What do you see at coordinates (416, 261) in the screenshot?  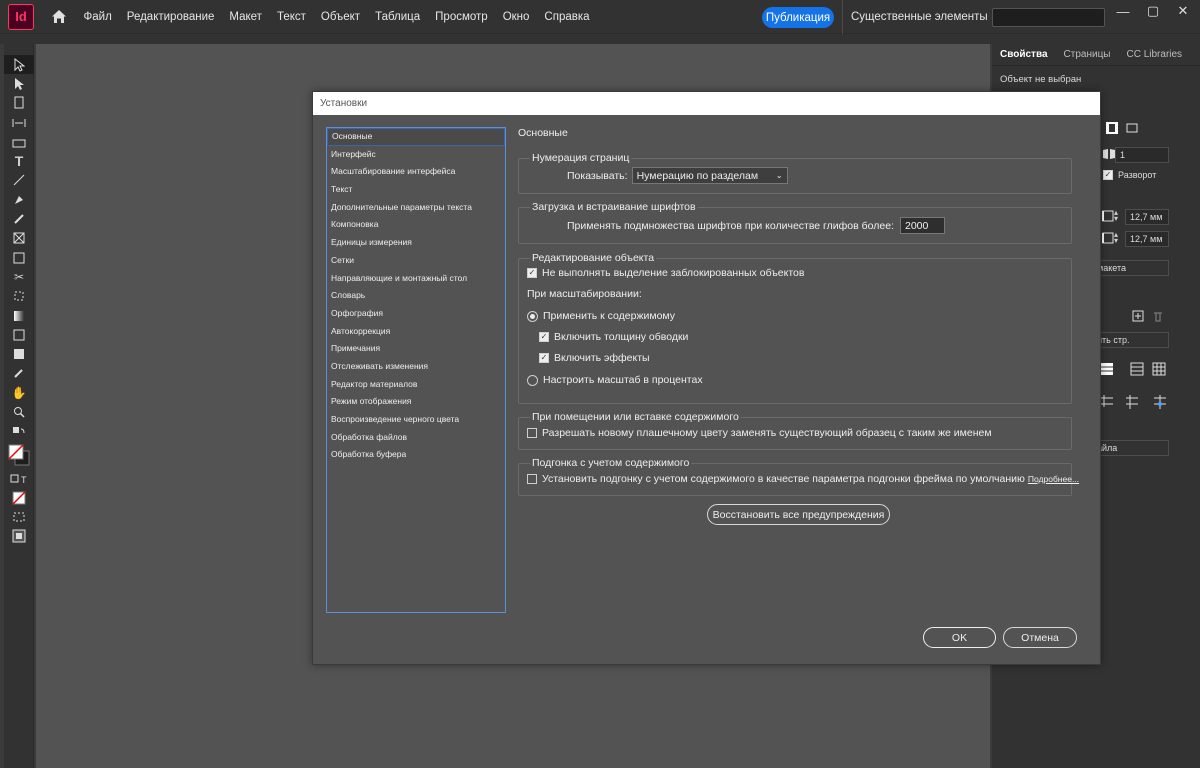 I see `category-item: Сетки` at bounding box center [416, 261].